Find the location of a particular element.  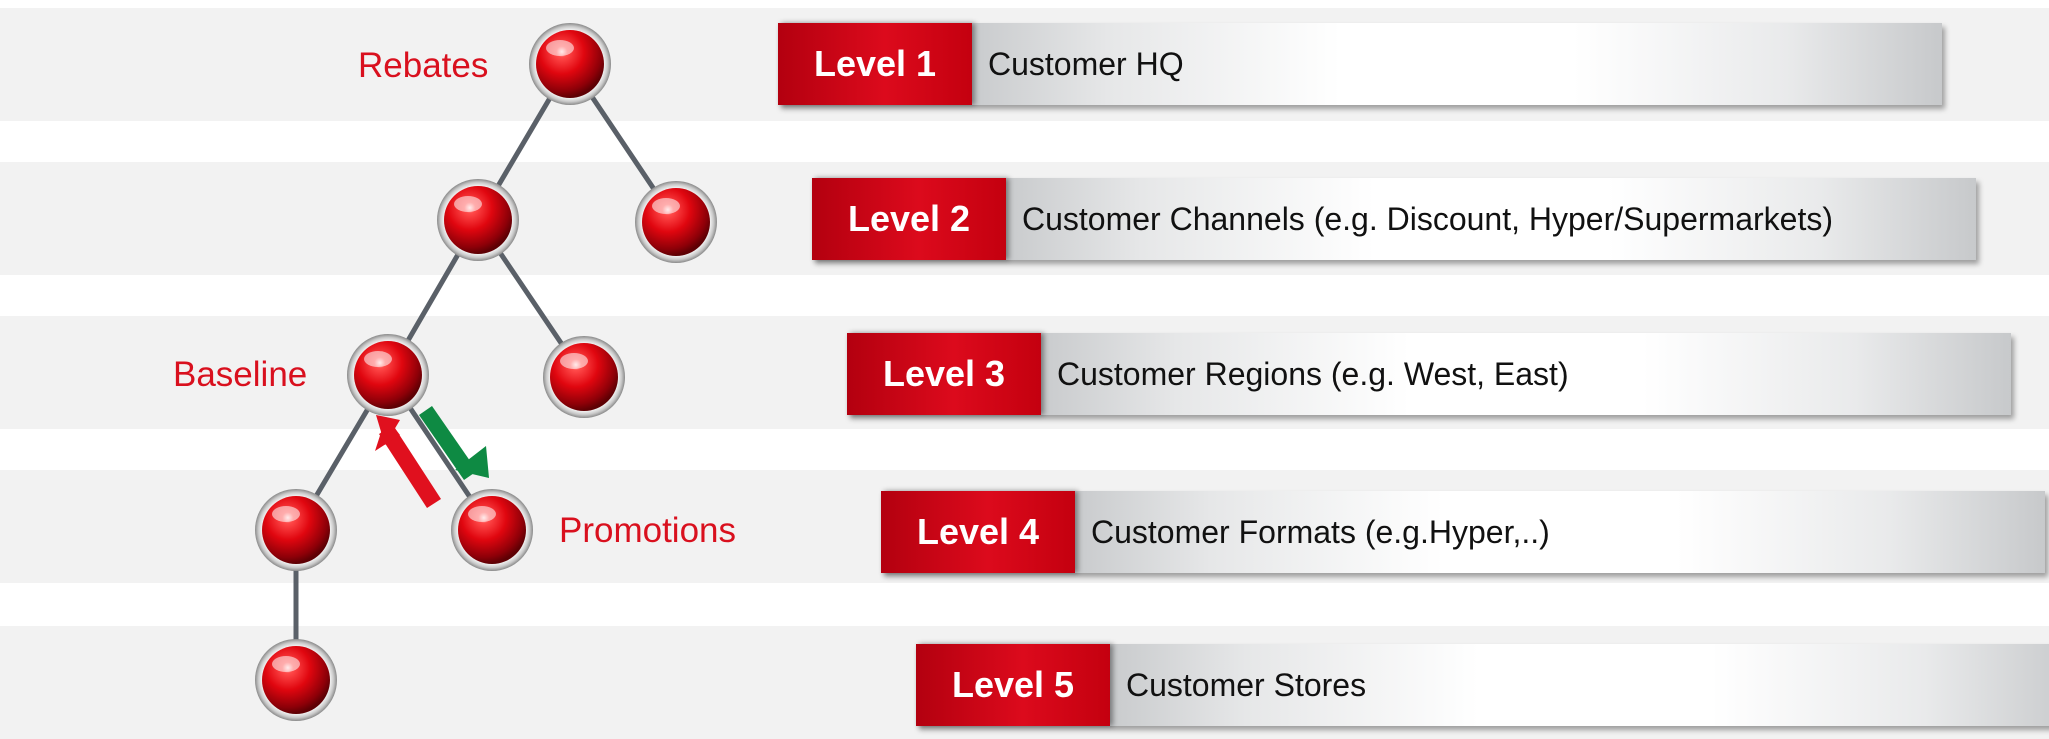

tree-node-promotions is located at coordinates (492, 530).